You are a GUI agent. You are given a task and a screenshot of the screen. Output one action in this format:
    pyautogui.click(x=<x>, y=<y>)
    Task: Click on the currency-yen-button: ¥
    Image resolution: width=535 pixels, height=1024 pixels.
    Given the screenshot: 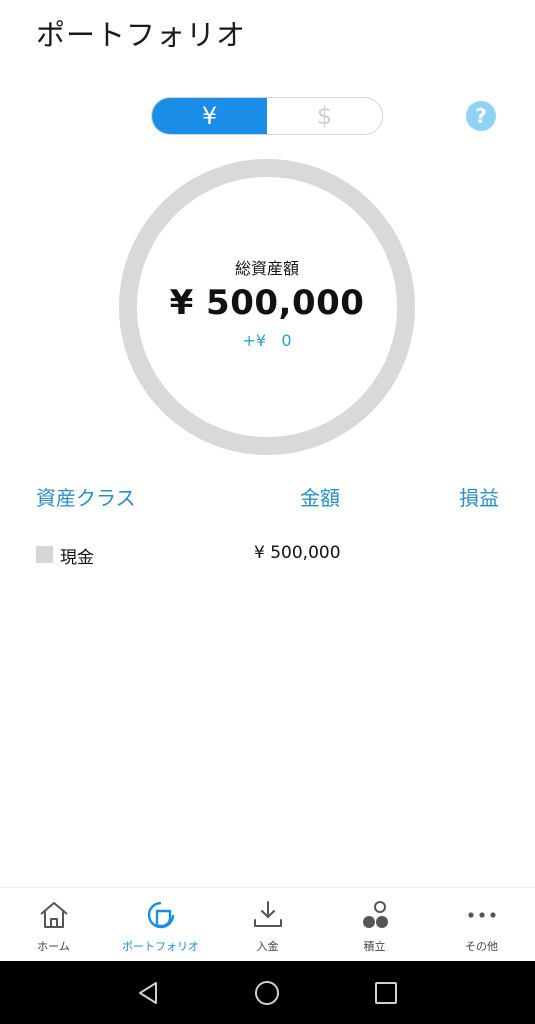 What is the action you would take?
    pyautogui.click(x=209, y=116)
    